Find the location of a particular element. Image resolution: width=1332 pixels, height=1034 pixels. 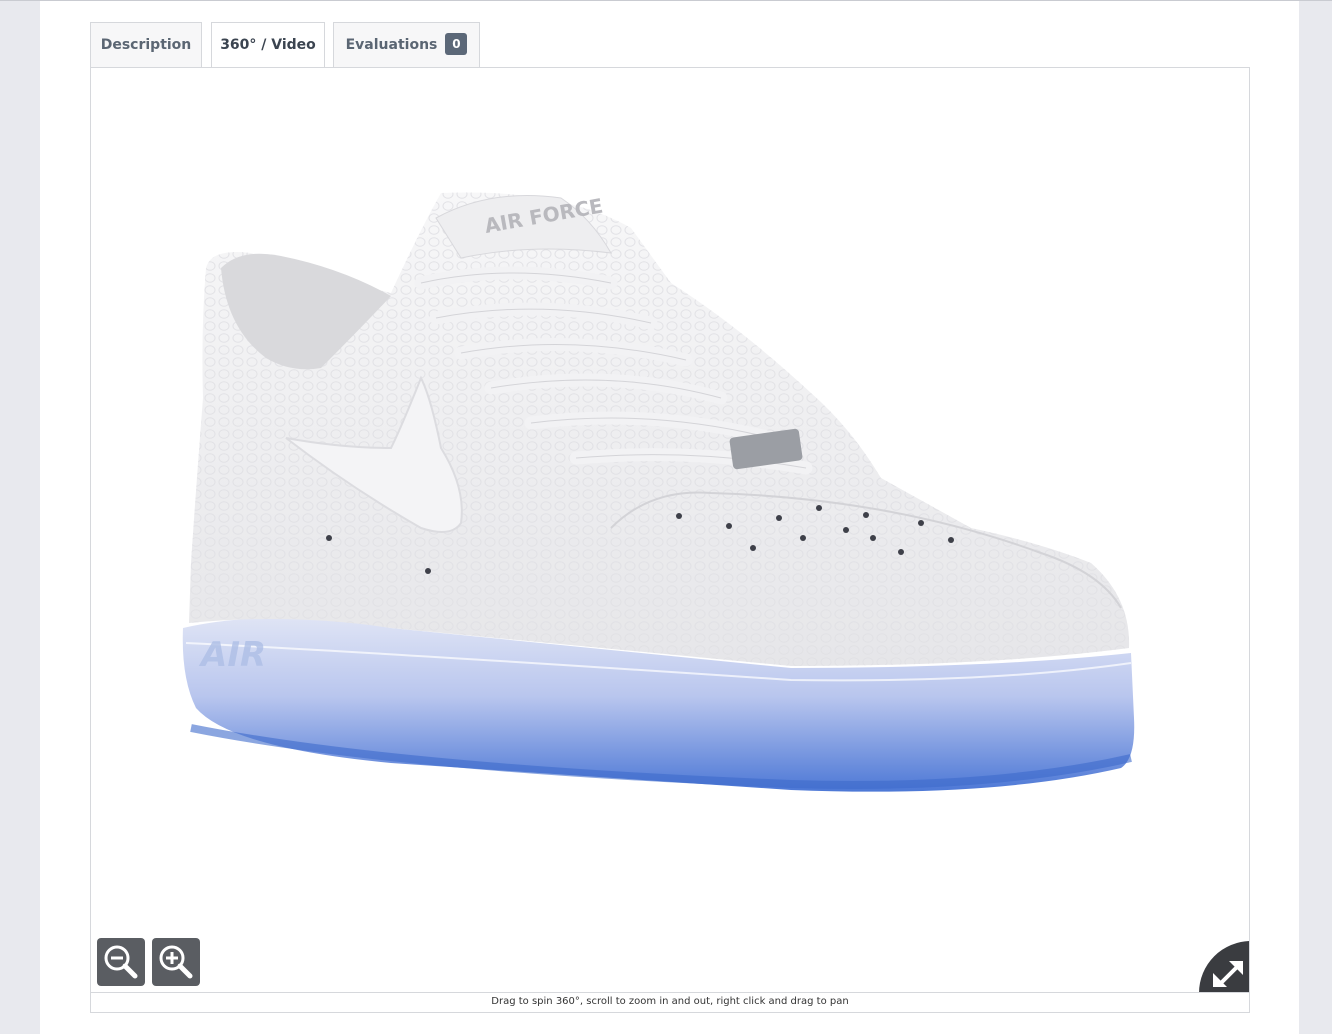

evaluations-count-badge: 0 is located at coordinates (456, 44).